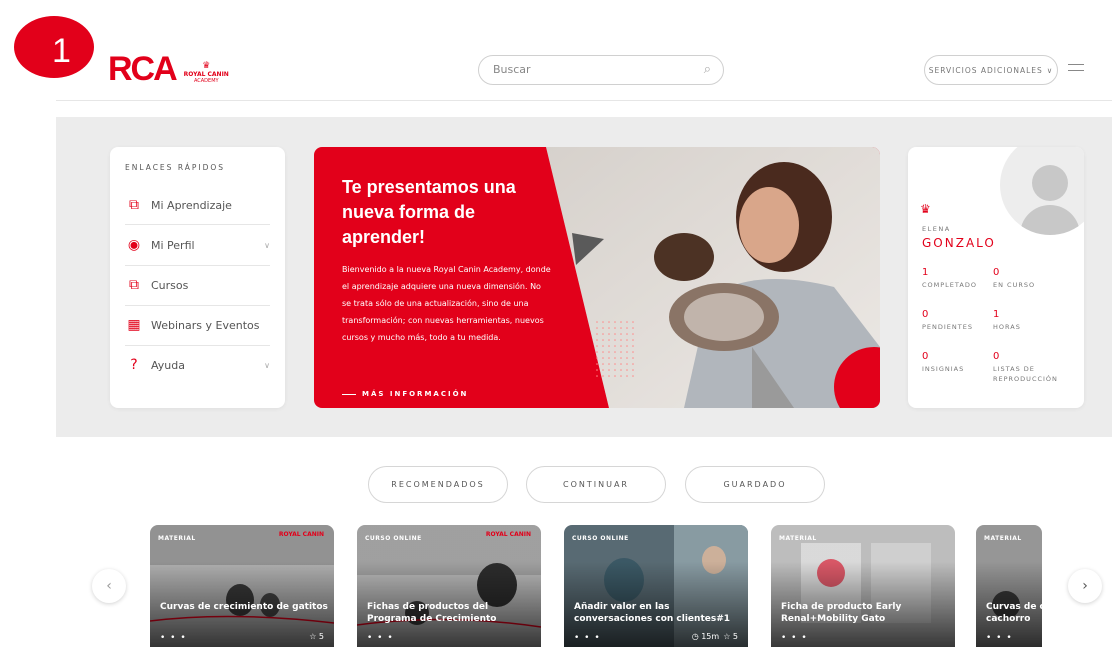 The width and height of the screenshot is (1112, 647). I want to click on stat-label: PENDIENTES, so click(947, 327).